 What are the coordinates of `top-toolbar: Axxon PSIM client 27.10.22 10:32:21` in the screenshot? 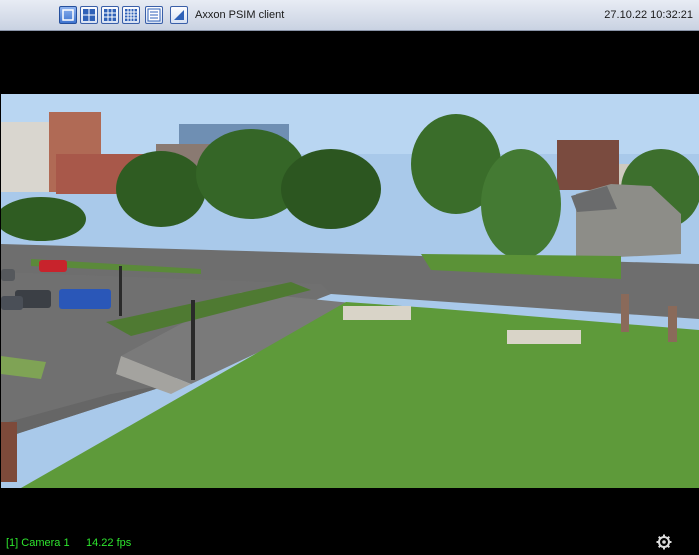 It's located at (349, 15).